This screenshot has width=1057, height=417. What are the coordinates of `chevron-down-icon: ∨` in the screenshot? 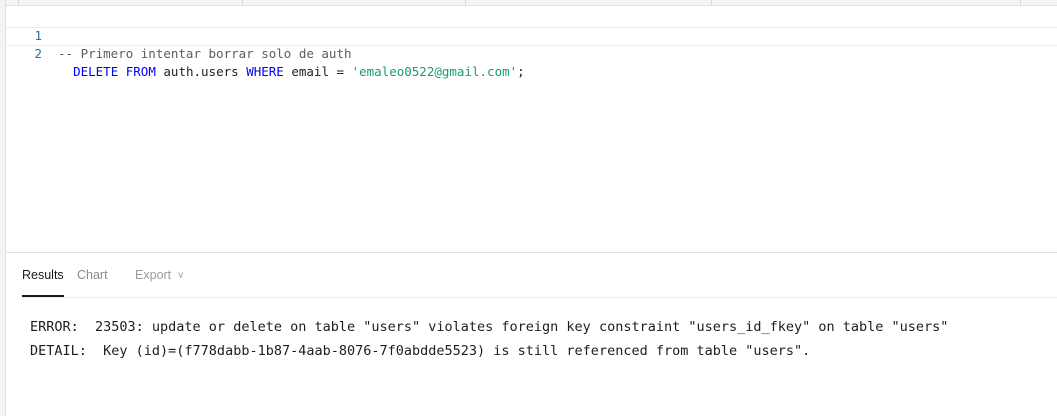 It's located at (181, 275).